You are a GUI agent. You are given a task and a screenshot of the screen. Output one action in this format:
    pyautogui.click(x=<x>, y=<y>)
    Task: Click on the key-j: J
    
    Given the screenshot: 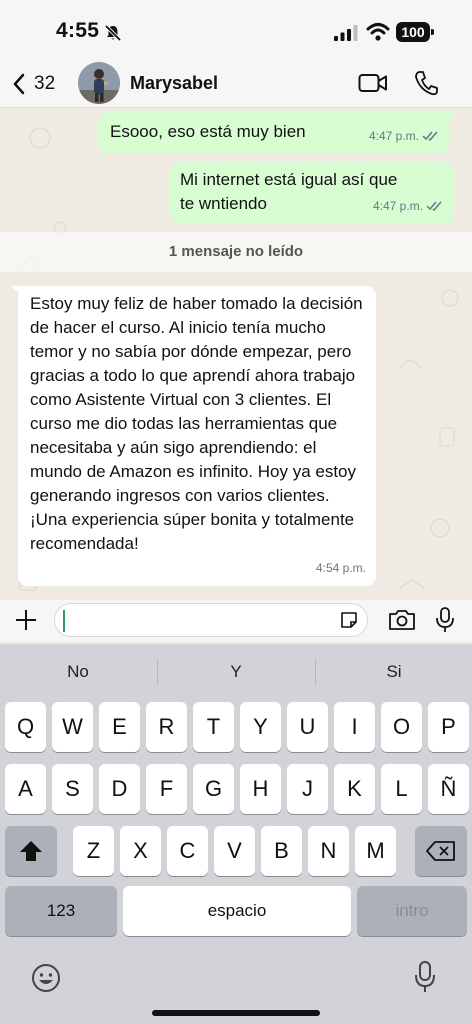 What is the action you would take?
    pyautogui.click(x=307, y=789)
    